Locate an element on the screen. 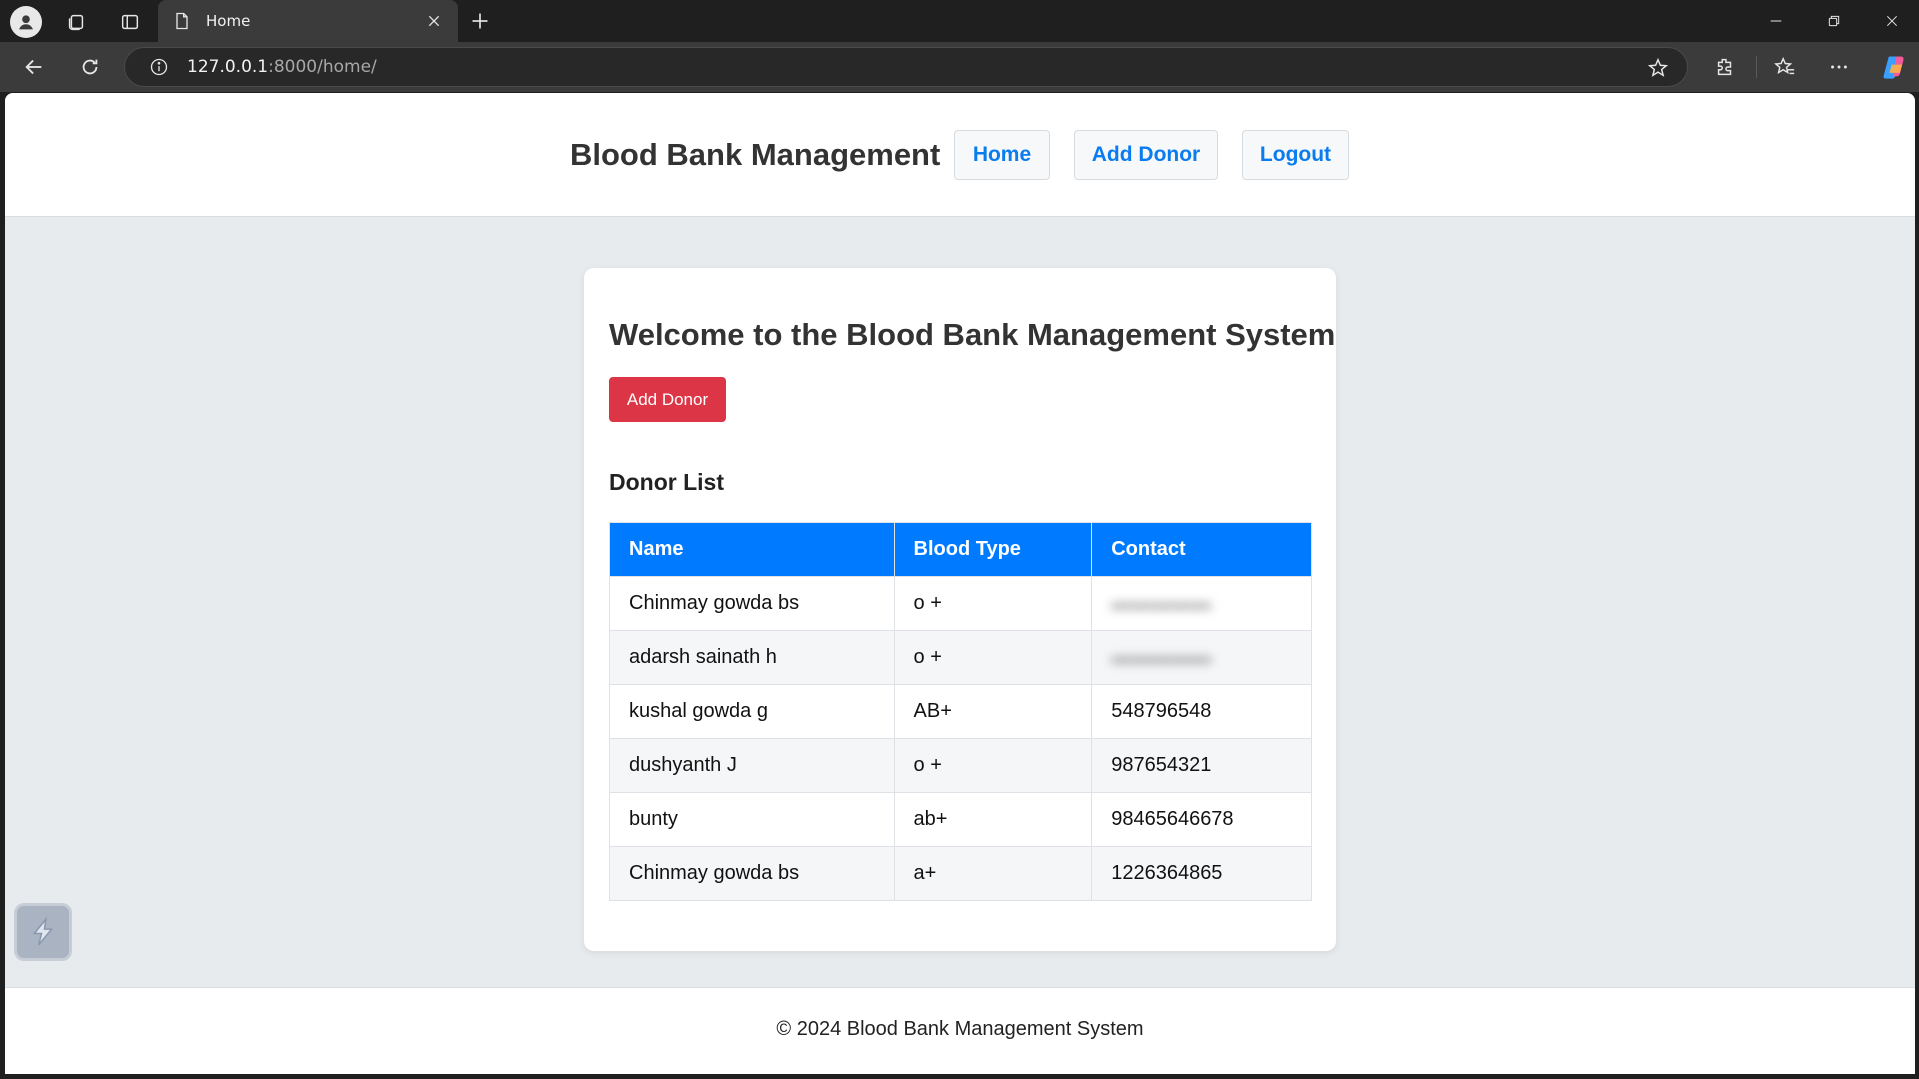 The height and width of the screenshot is (1079, 1919). column-header-contact: Contact is located at coordinates (1201, 549).